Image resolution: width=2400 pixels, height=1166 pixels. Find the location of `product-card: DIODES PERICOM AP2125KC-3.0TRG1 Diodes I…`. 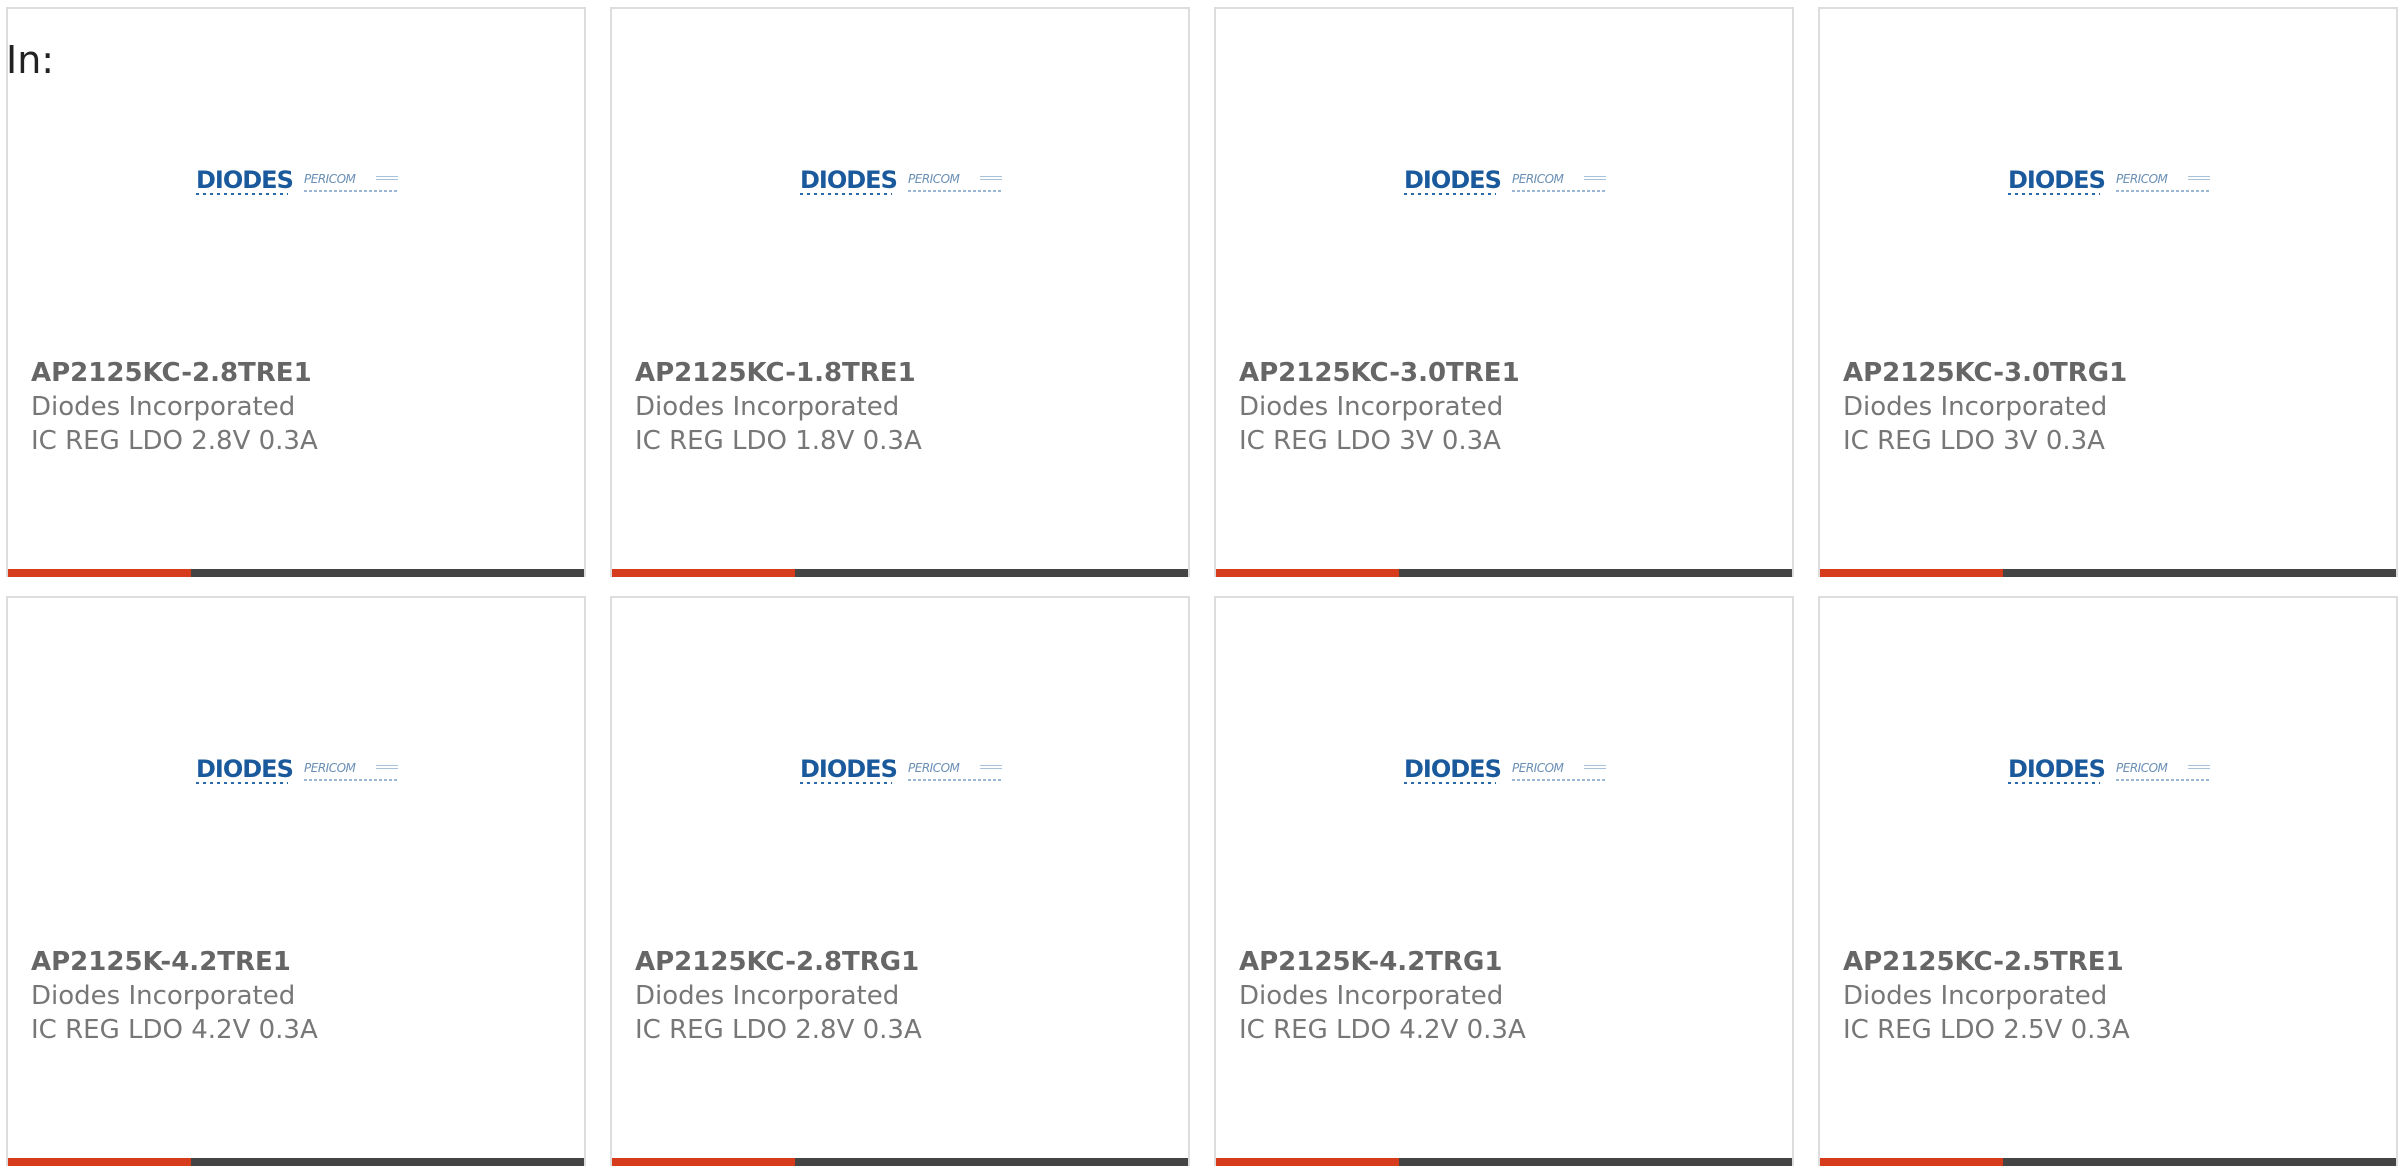

product-card: DIODES PERICOM AP2125KC-3.0TRG1 Diodes I… is located at coordinates (2108, 292).